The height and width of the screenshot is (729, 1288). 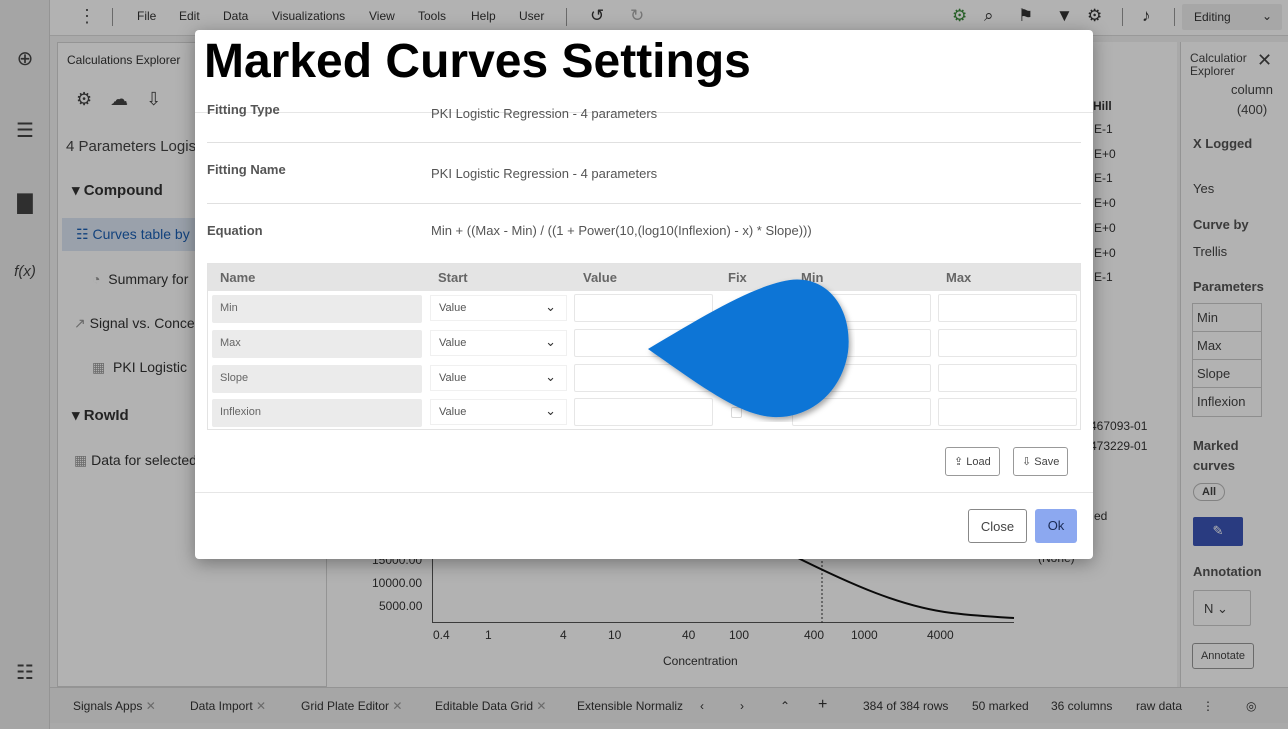 I want to click on start-select-inflexion: Value ⌄, so click(x=498, y=412).